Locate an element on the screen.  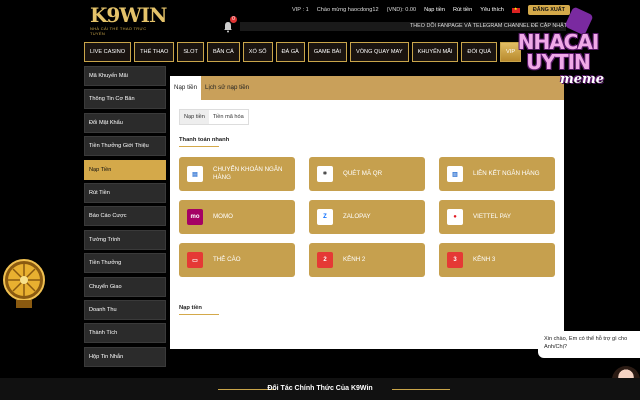
payment-method-label: VIETTEL PAY is located at coordinates (492, 216).